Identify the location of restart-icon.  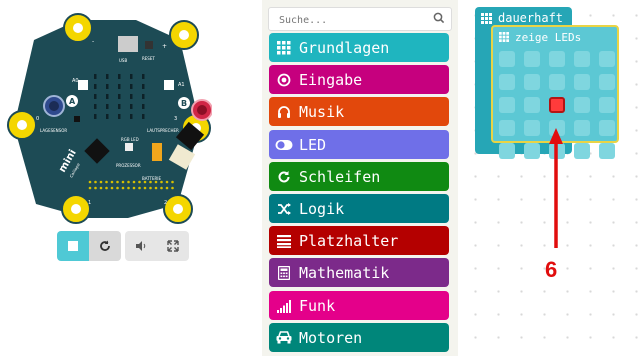
(105, 245).